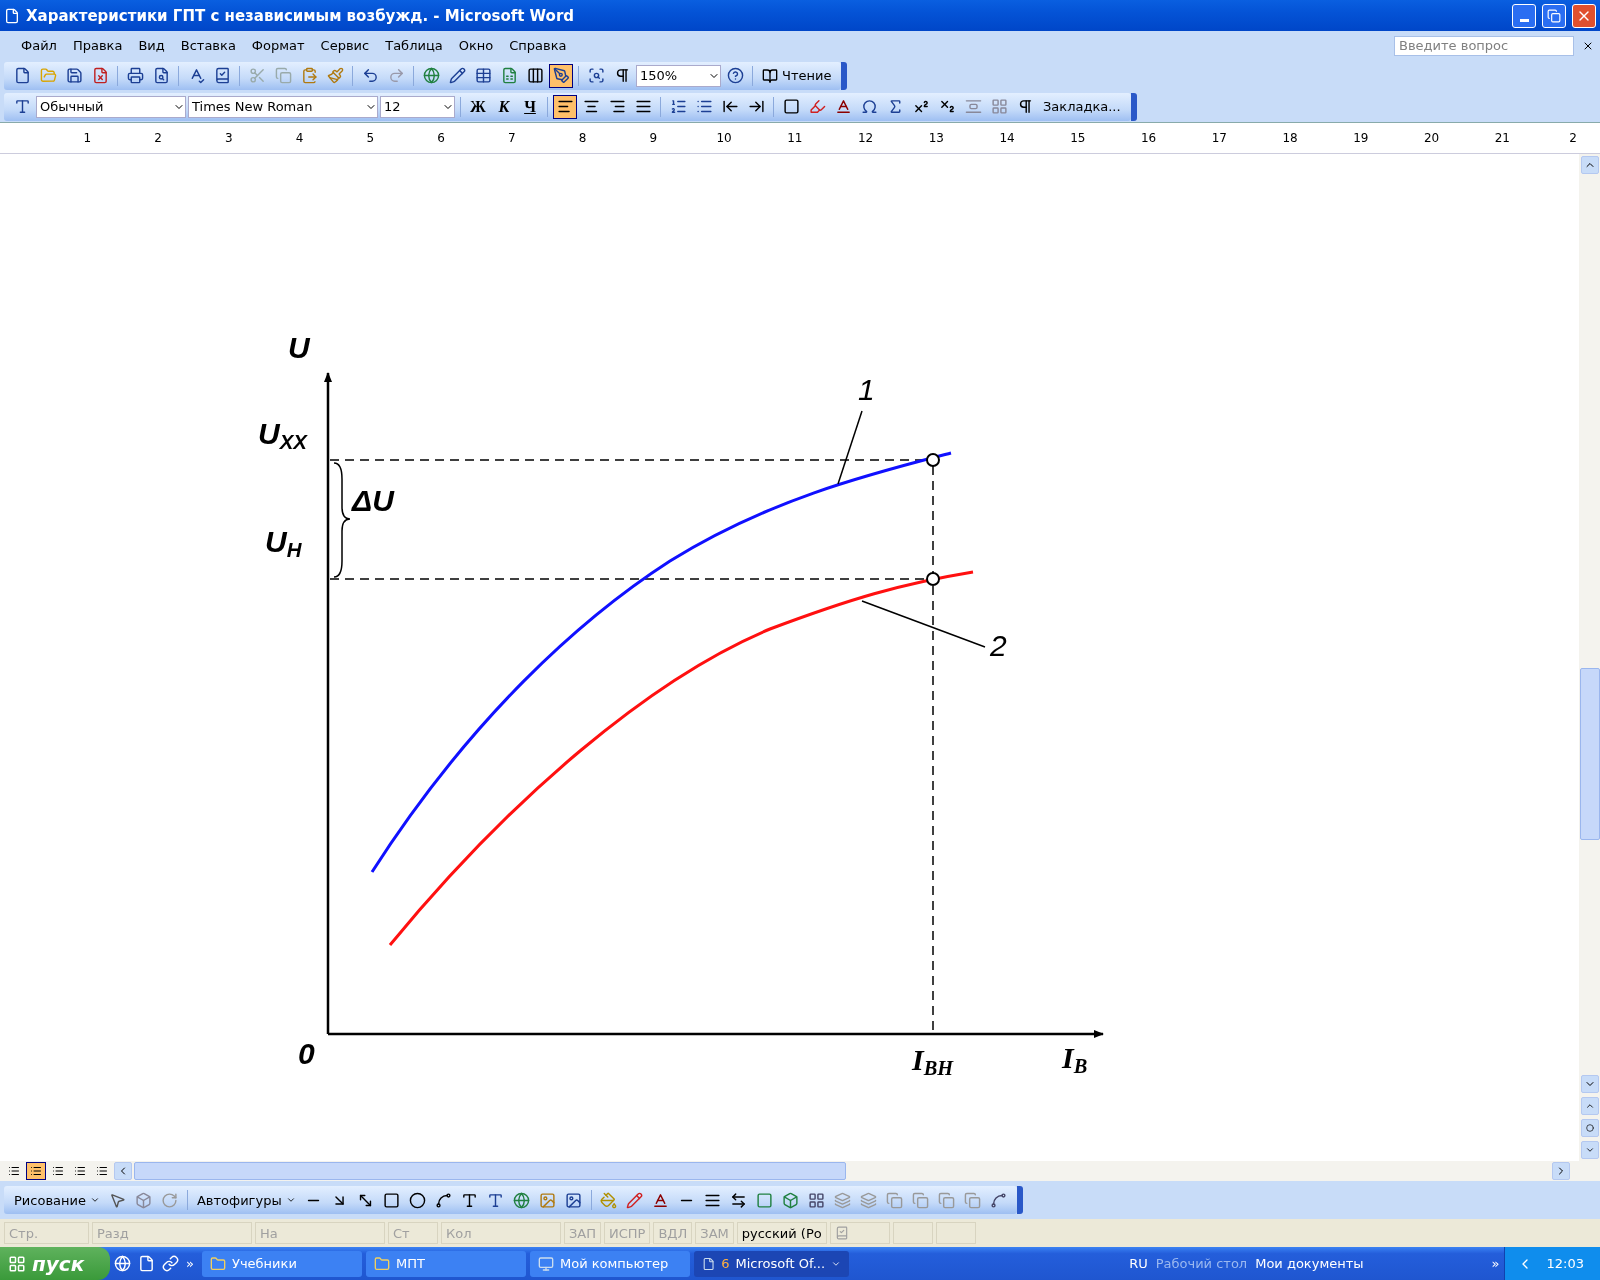  I want to click on curve-label: 2, so click(998, 646).